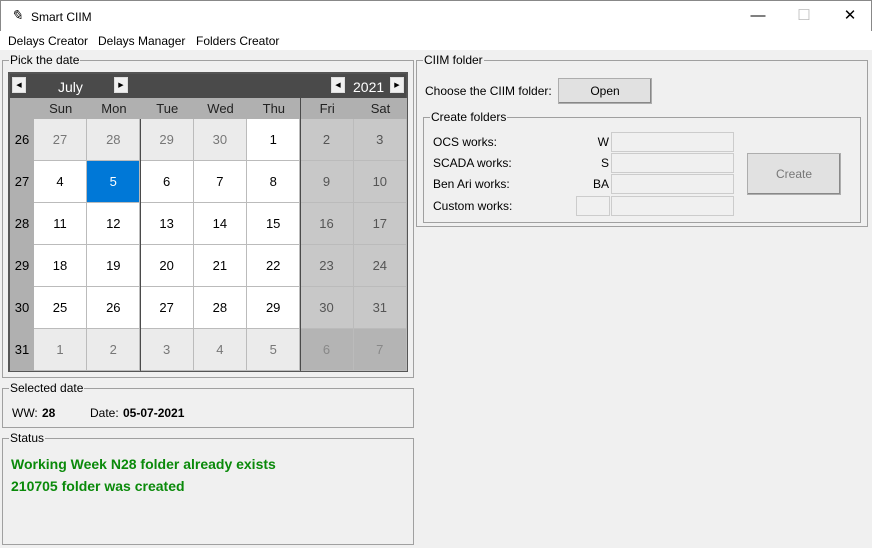 The height and width of the screenshot is (548, 872). Describe the element at coordinates (22, 182) in the screenshot. I see `week-number: 27` at that location.